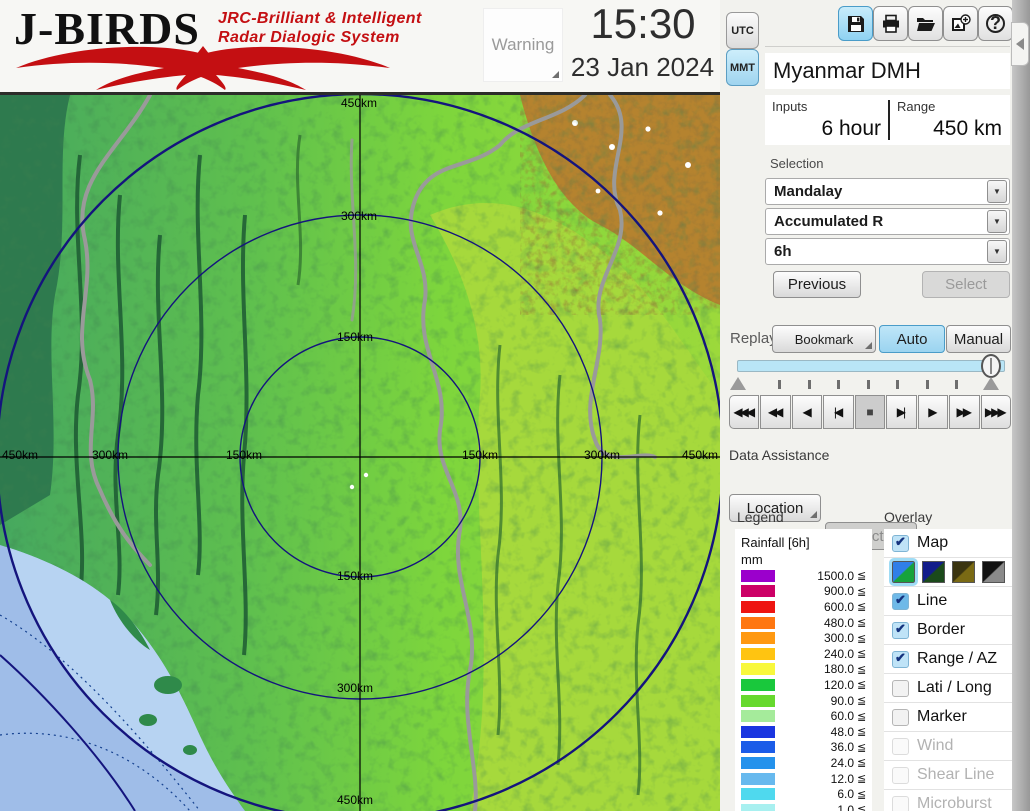  Describe the element at coordinates (948, 746) in the screenshot. I see `overlay-item-wind: Wind` at that location.